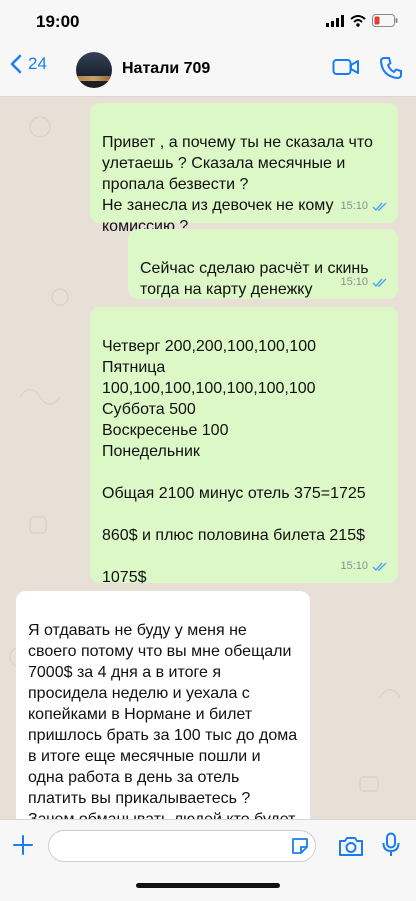  Describe the element at coordinates (385, 20) in the screenshot. I see `battery-icon` at that location.